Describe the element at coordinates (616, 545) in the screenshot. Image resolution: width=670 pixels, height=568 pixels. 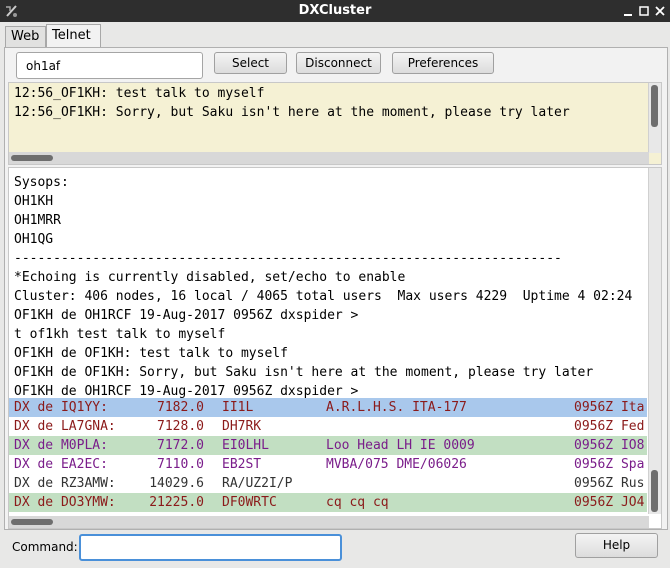
I see `help-button: Help` at that location.